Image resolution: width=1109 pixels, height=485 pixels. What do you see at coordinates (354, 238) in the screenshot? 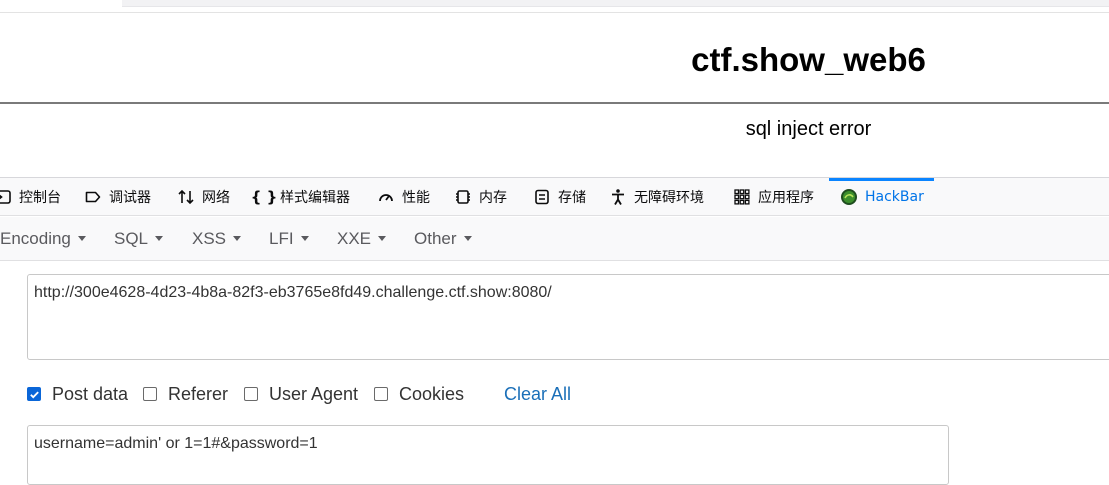
I see `menu-label: XXE` at bounding box center [354, 238].